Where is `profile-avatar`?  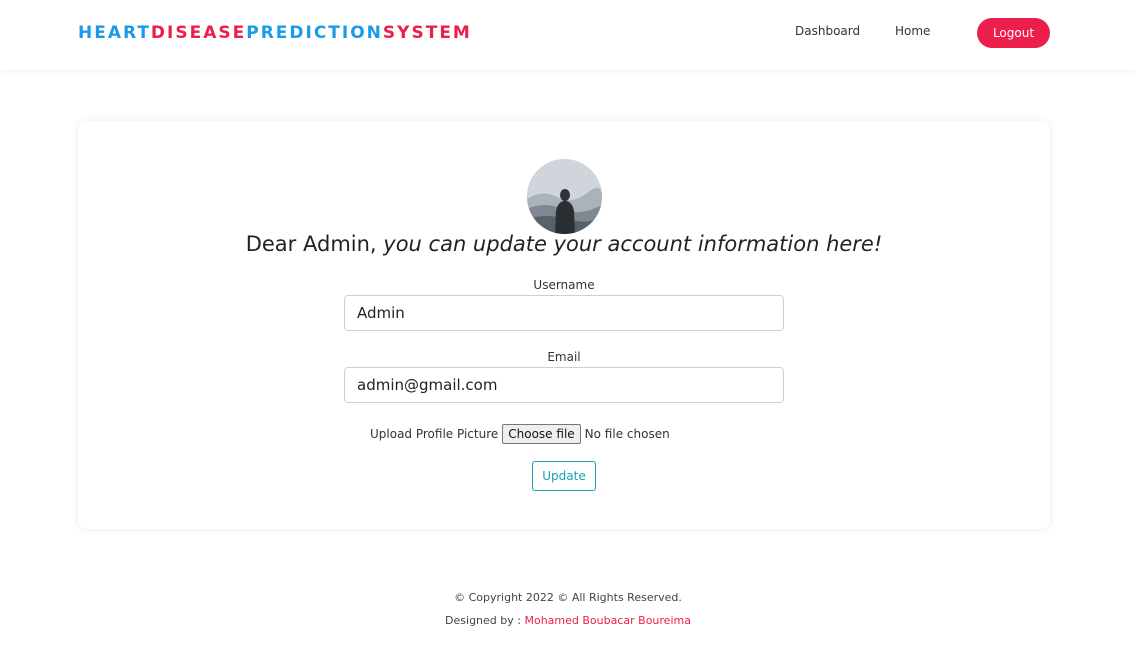 profile-avatar is located at coordinates (564, 196).